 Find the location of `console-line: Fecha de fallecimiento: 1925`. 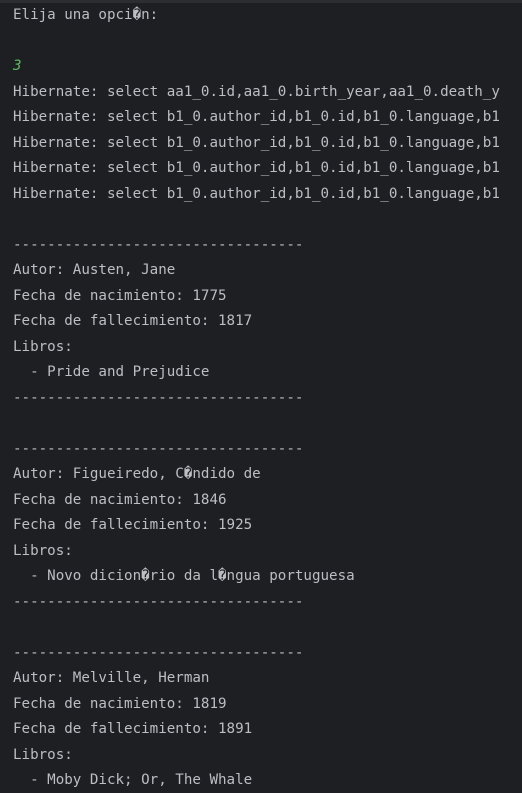

console-line: Fecha de fallecimiento: 1925 is located at coordinates (133, 525).